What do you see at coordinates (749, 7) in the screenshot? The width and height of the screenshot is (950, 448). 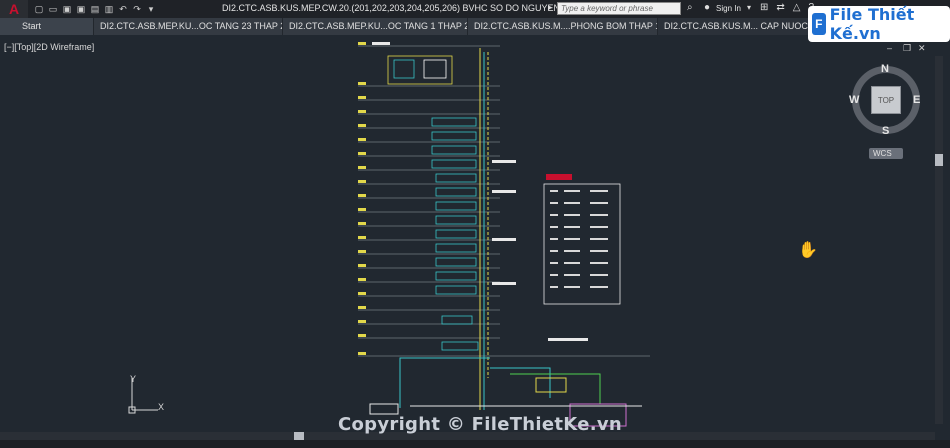 I see `sign-in-dropdown-icon: ▾` at bounding box center [749, 7].